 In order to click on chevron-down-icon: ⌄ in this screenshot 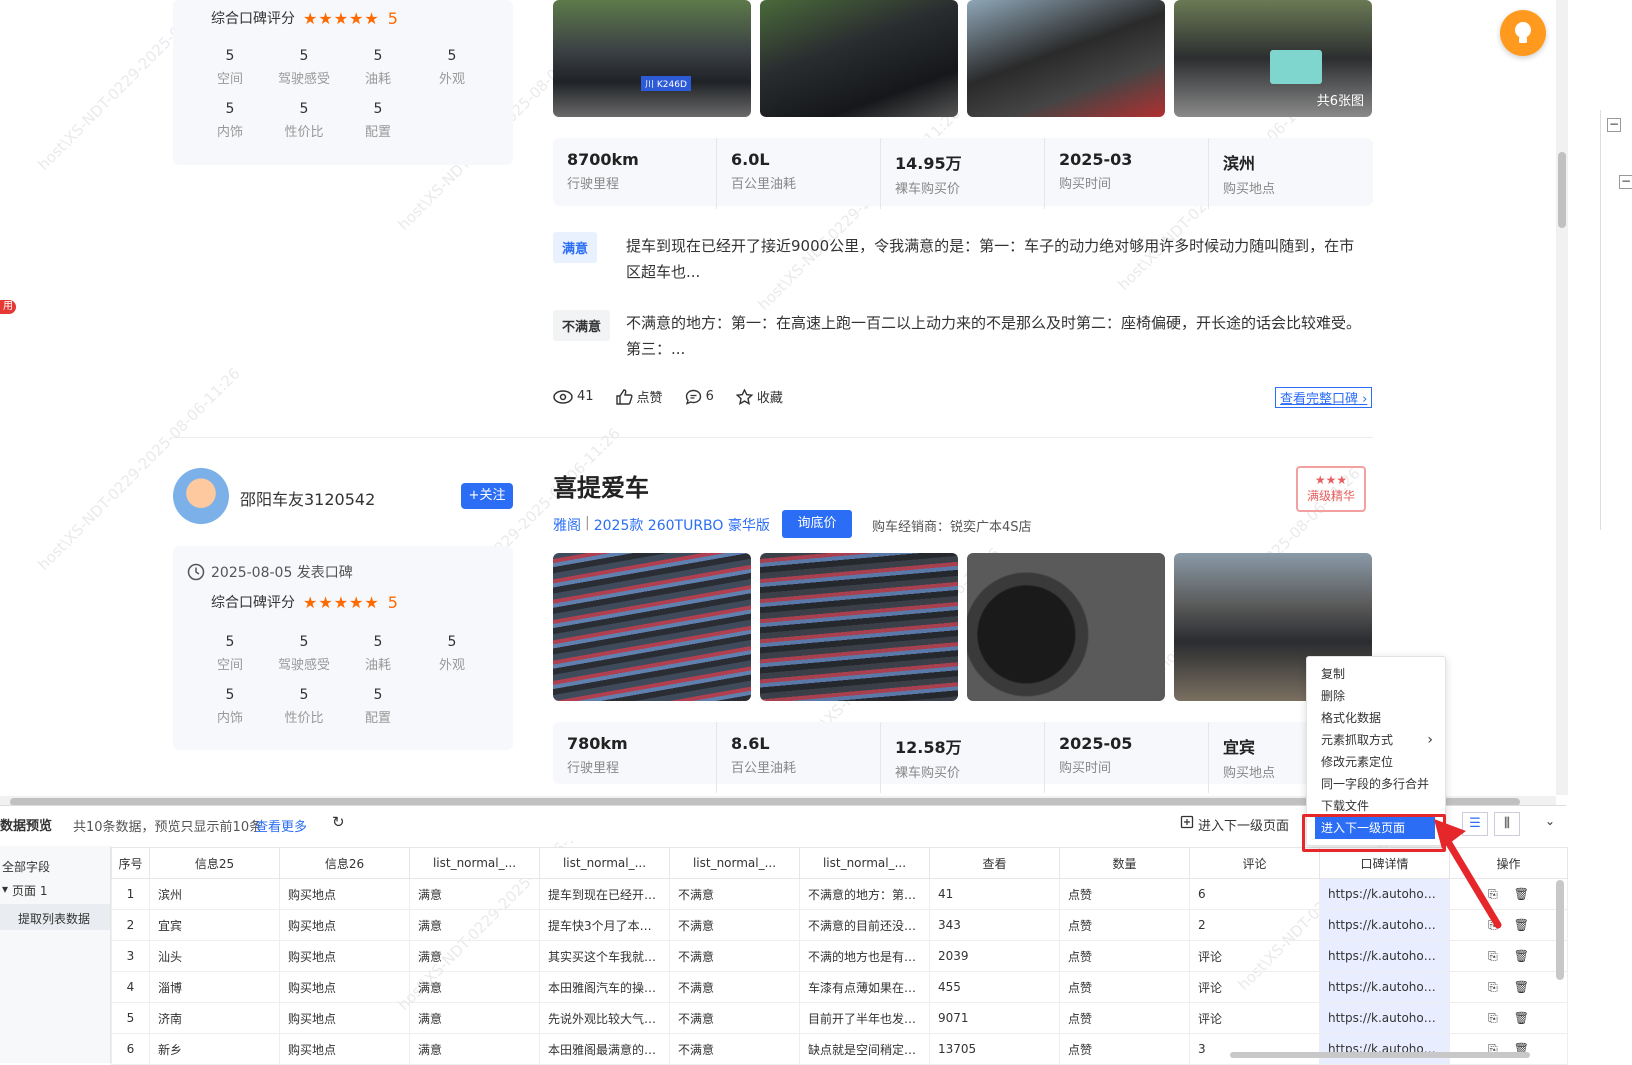, I will do `click(1550, 821)`.